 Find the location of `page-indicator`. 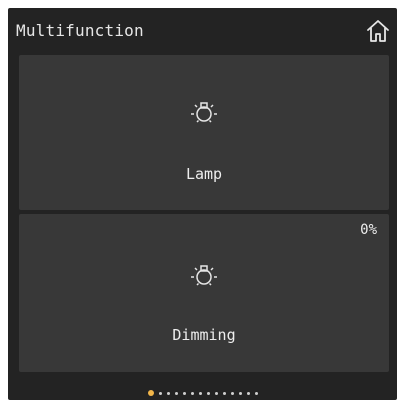

page-indicator is located at coordinates (202, 393).